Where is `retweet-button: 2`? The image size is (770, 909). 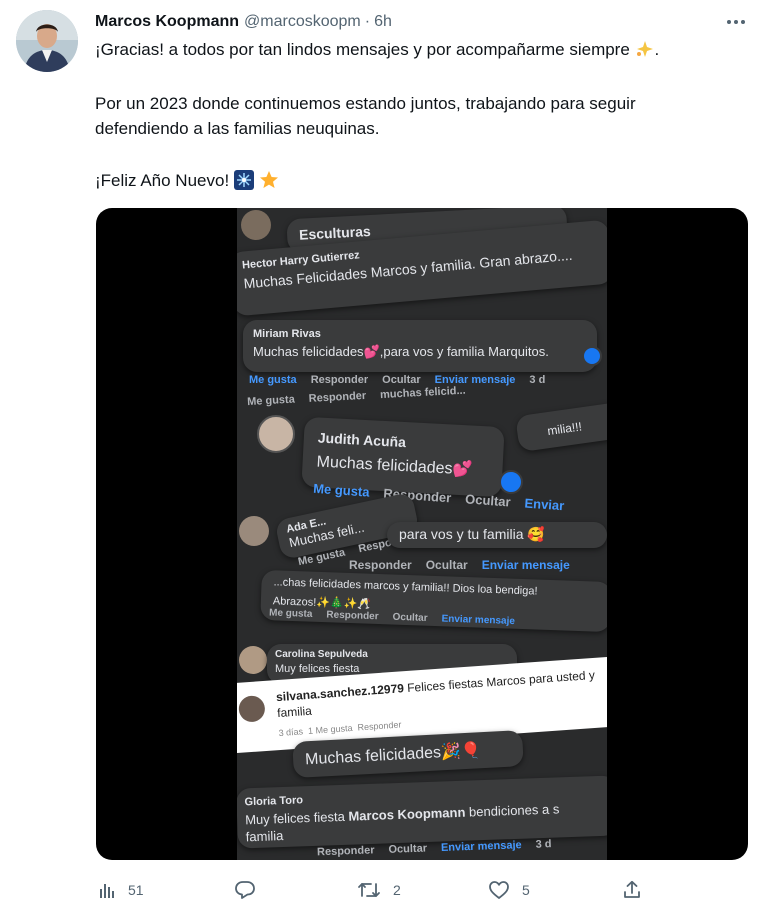 retweet-button: 2 is located at coordinates (379, 890).